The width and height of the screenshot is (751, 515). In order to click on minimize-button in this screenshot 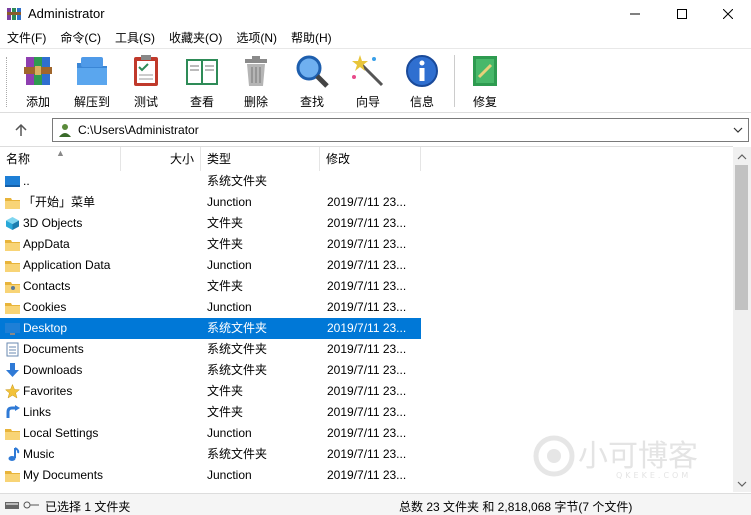, I will do `click(635, 14)`.